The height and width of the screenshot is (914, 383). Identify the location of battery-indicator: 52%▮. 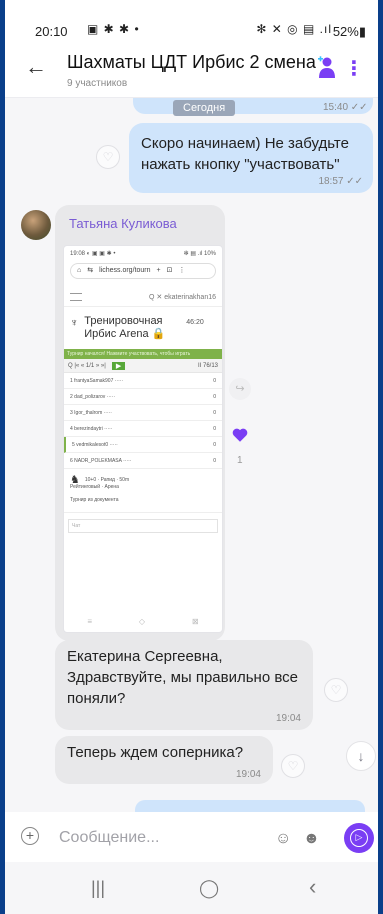
(349, 31).